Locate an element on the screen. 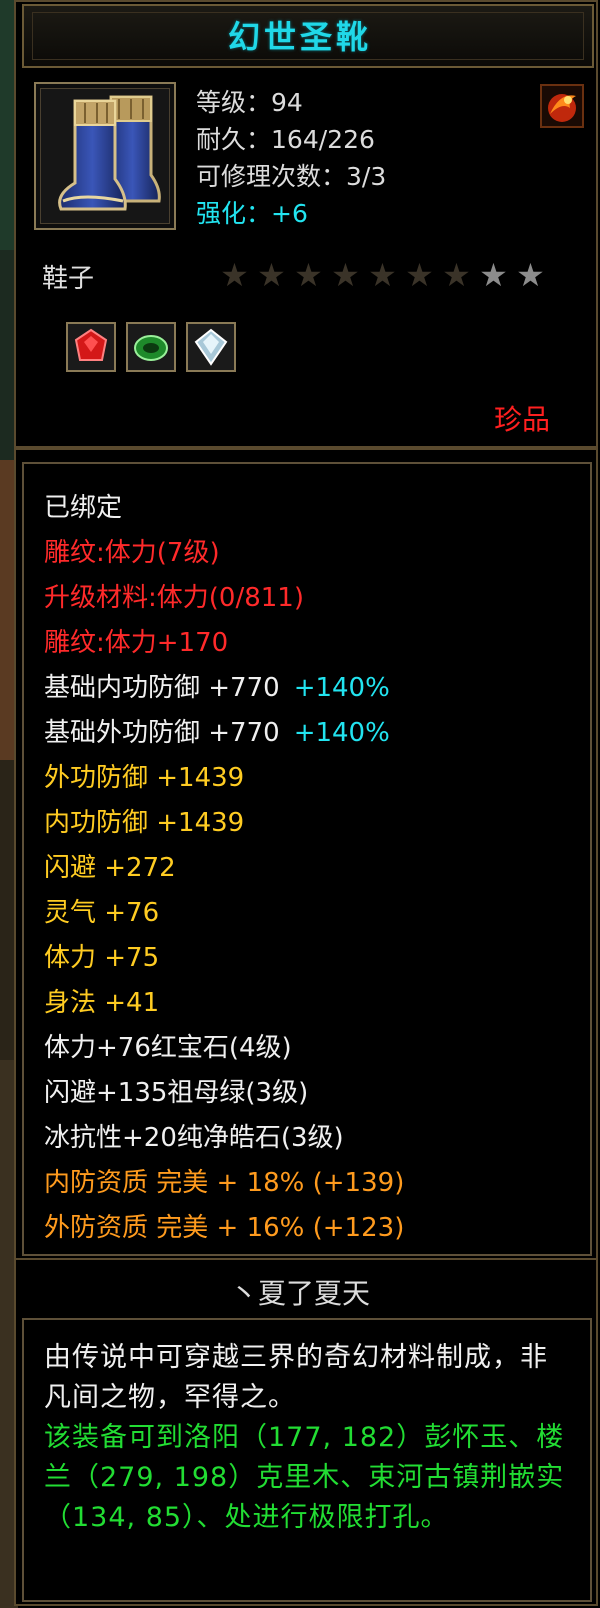 This screenshot has width=600, height=1608. attribute-text: 身法 +41 is located at coordinates (102, 1003).